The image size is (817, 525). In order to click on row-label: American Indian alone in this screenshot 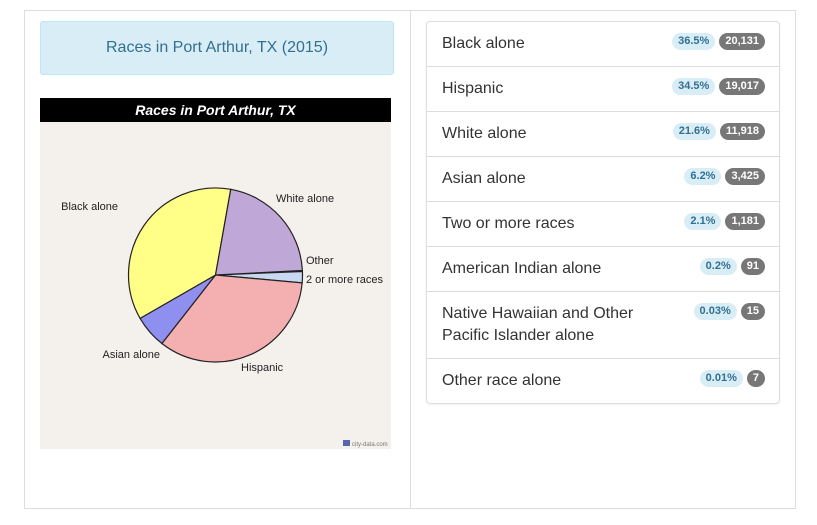, I will do `click(522, 268)`.